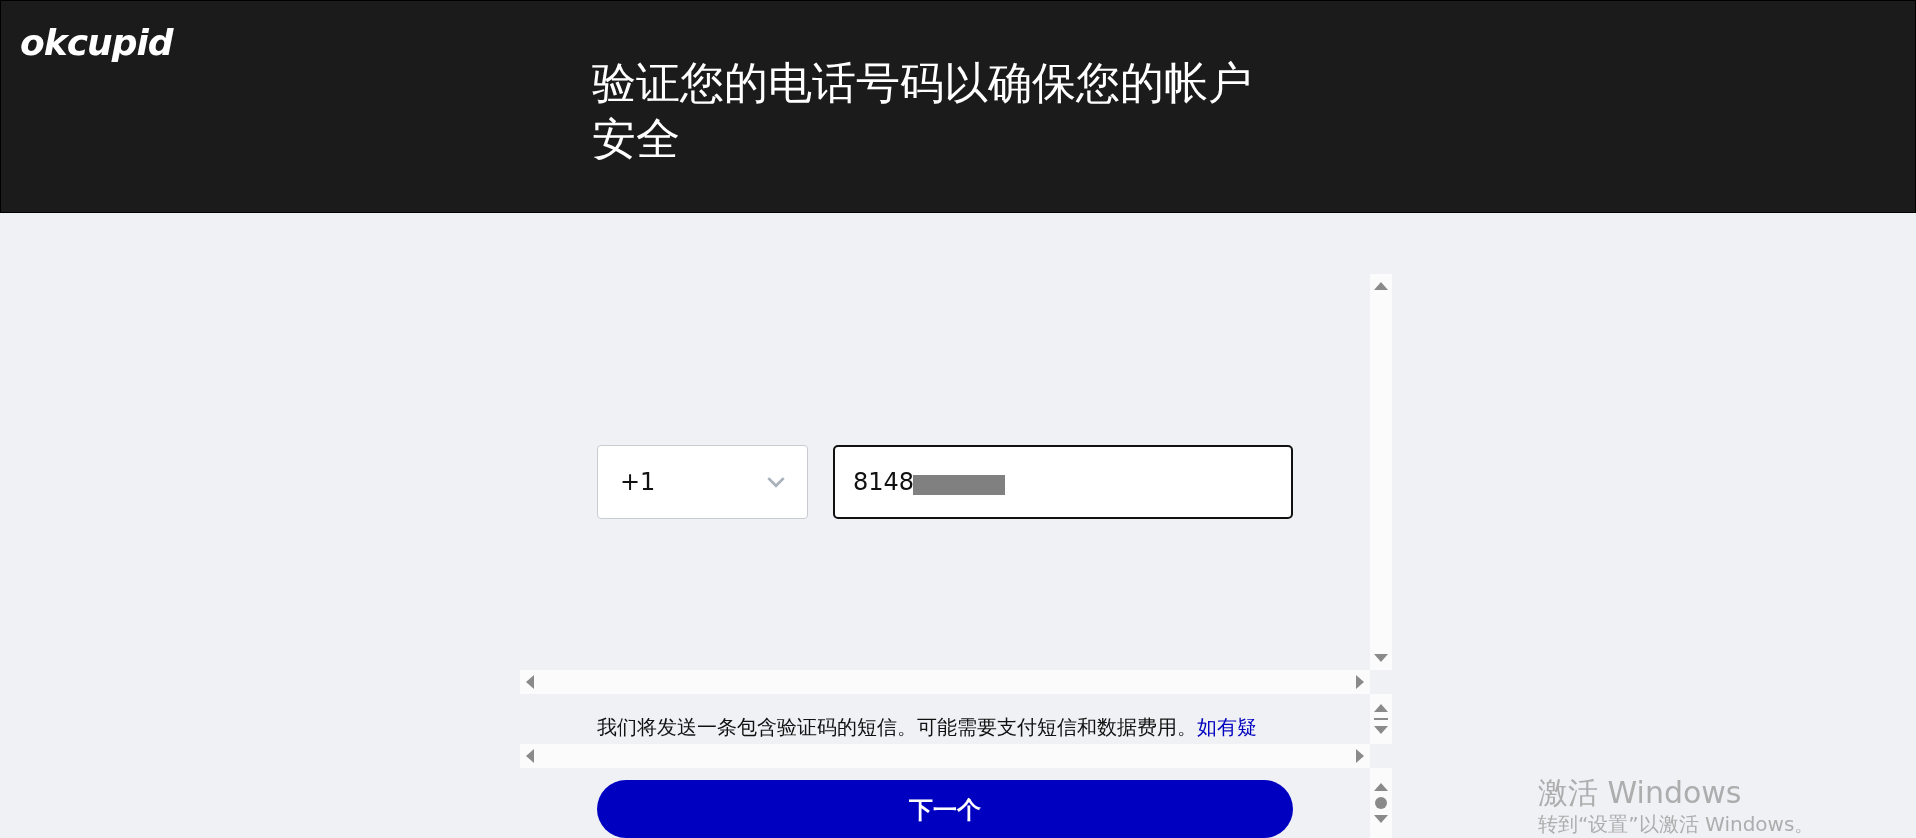 This screenshot has height=838, width=1916. Describe the element at coordinates (96, 43) in the screenshot. I see `logo: okcupid` at that location.